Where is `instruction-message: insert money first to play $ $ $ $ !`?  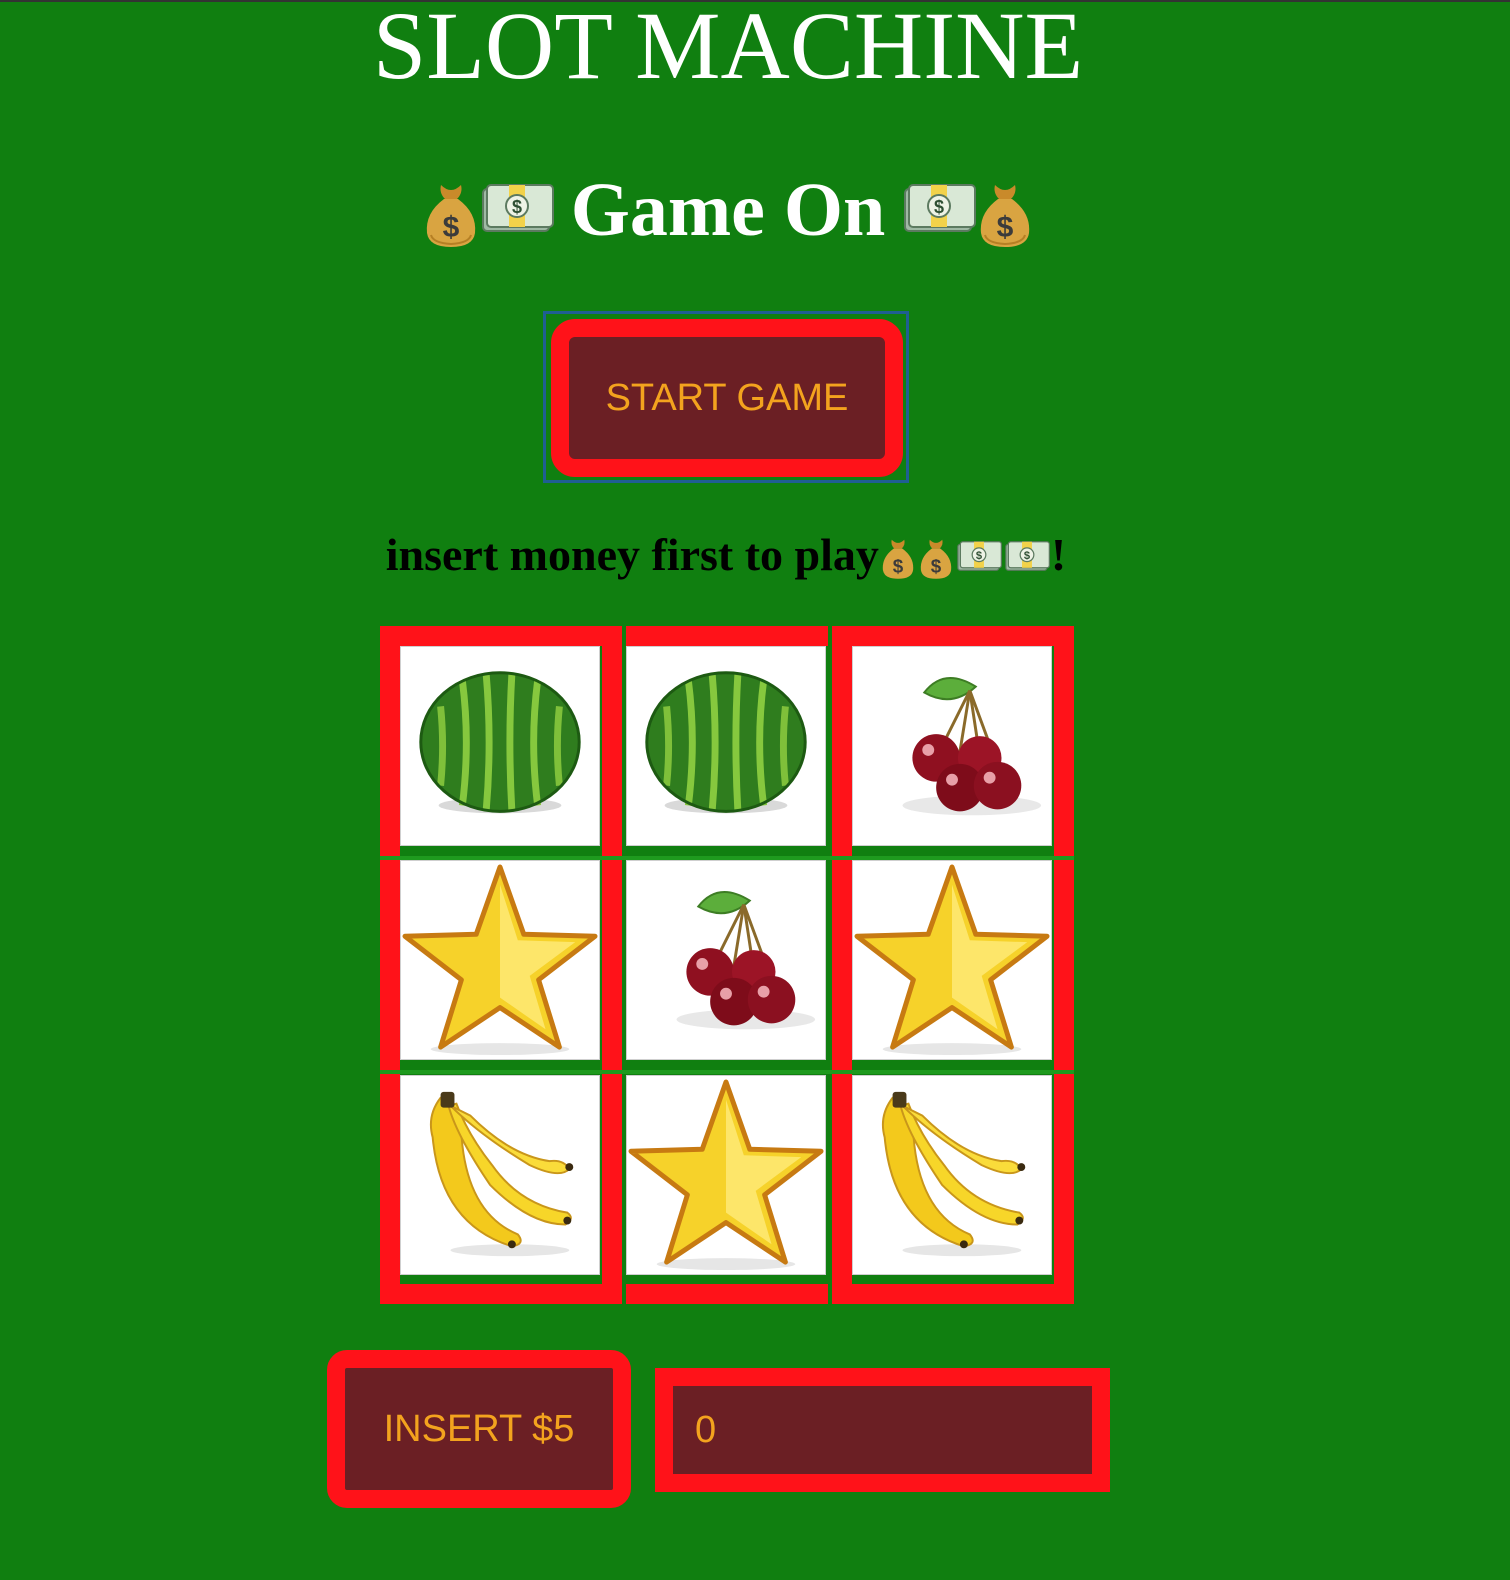 instruction-message: insert money first to play $ $ $ $ ! is located at coordinates (726, 555).